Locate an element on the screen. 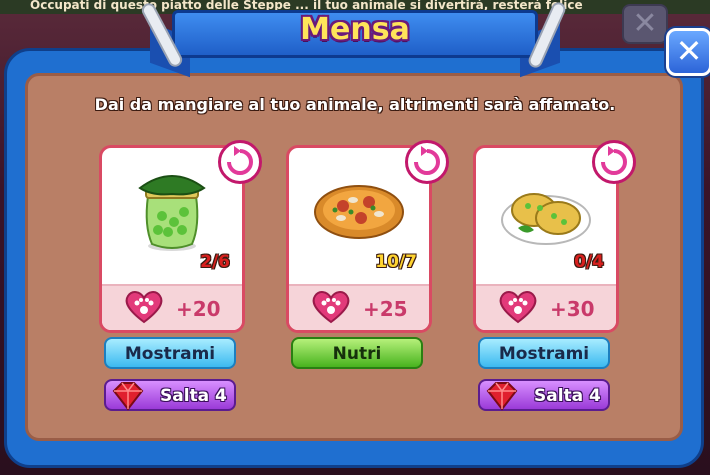 The image size is (710, 475). title-ribbon: Mensa is located at coordinates (355, 39).